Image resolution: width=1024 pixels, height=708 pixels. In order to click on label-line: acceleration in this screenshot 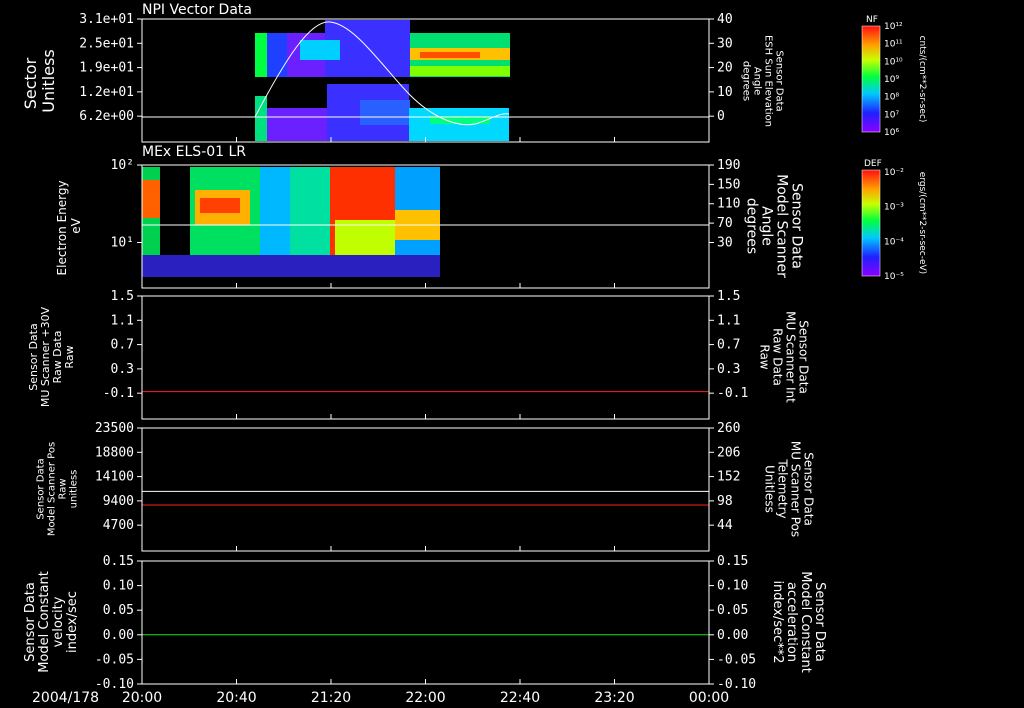, I will do `click(791, 622)`.